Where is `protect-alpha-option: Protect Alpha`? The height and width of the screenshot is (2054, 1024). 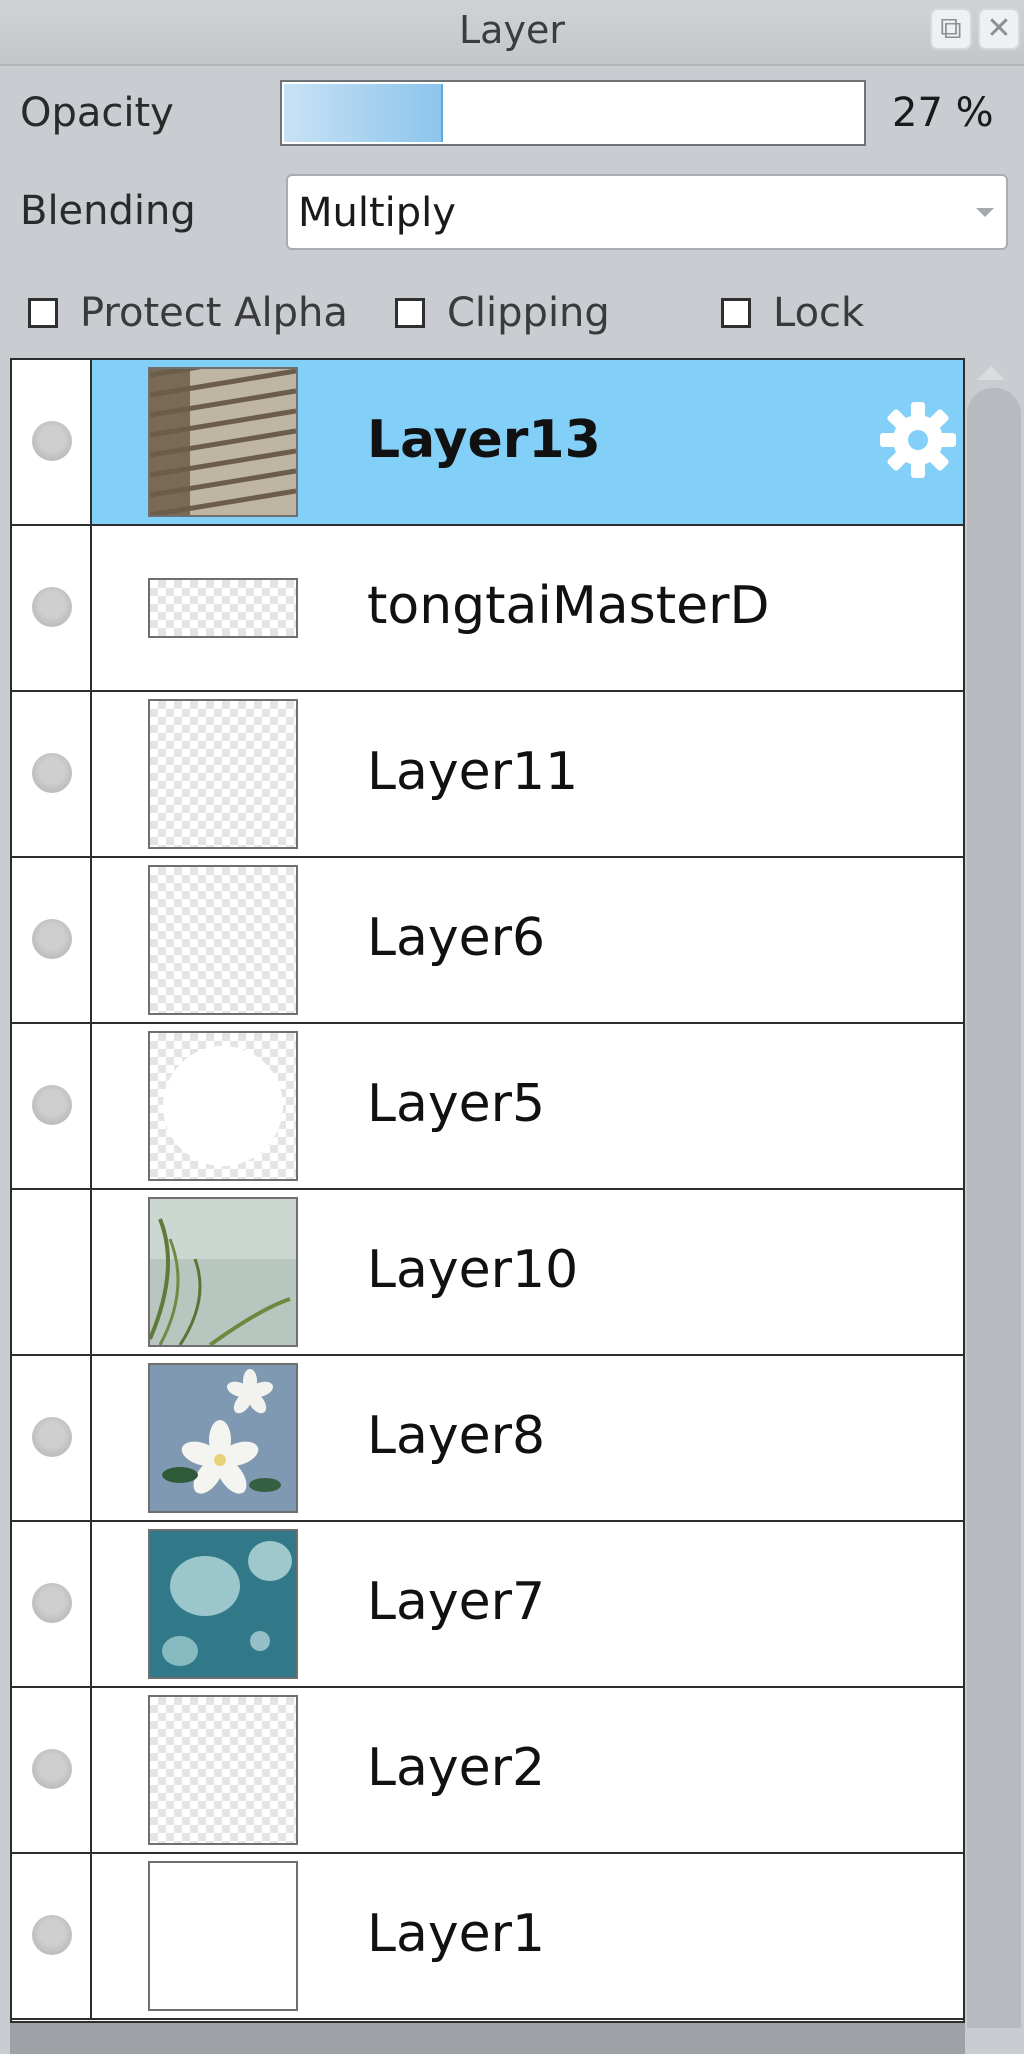
protect-alpha-option: Protect Alpha is located at coordinates (188, 313).